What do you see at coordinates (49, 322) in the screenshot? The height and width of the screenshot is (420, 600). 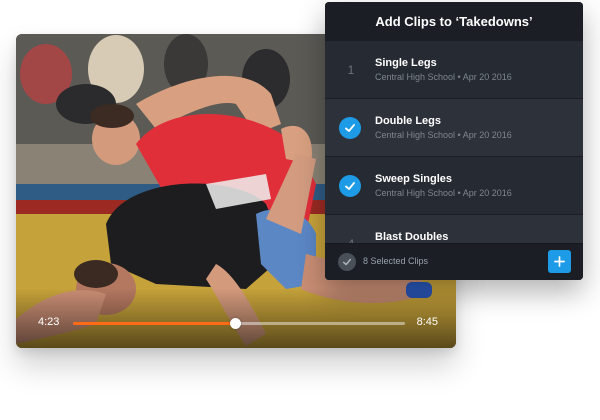 I see `current-time: 4:23` at bounding box center [49, 322].